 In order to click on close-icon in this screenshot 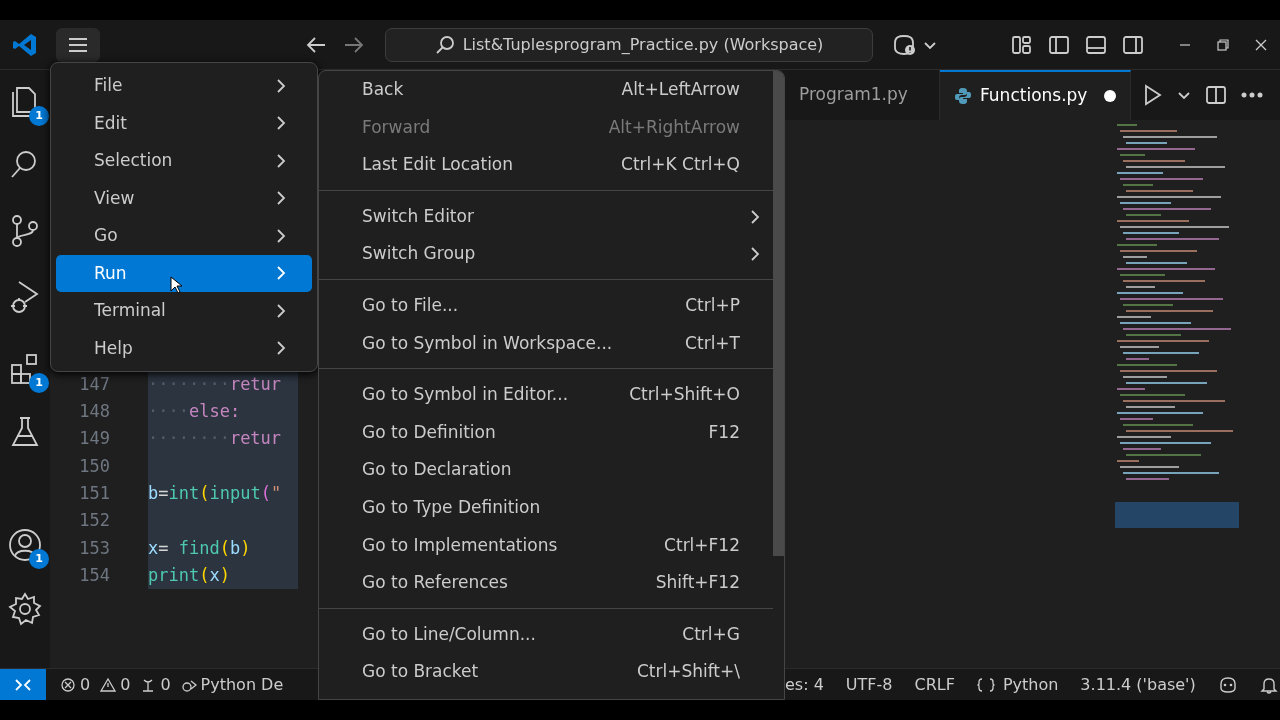, I will do `click(1261, 44)`.